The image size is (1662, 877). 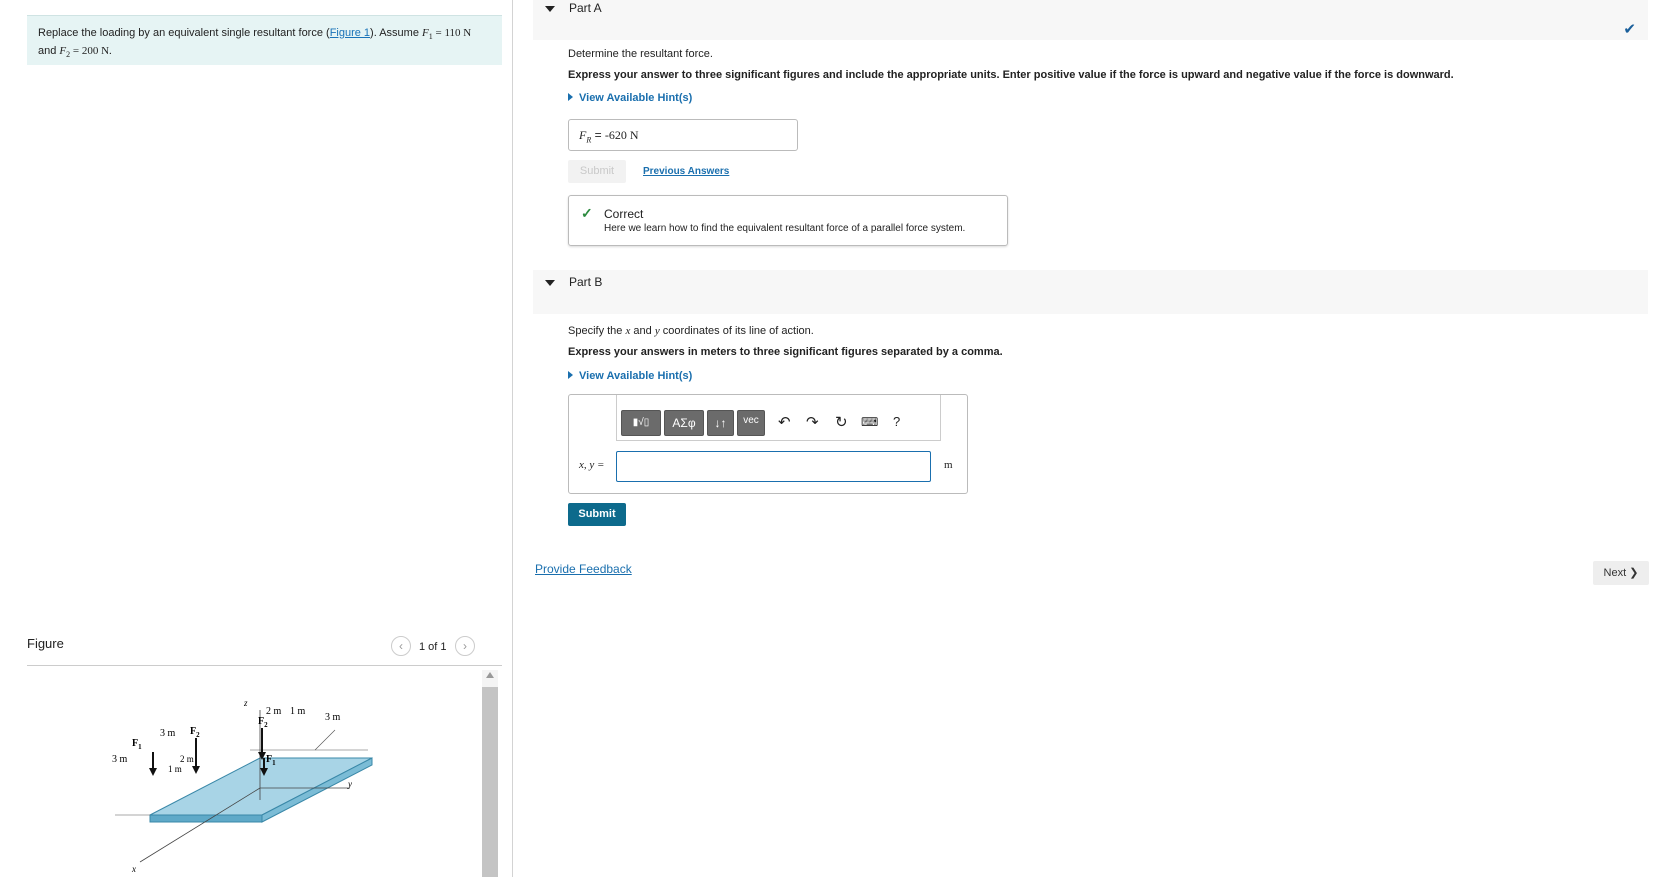 What do you see at coordinates (598, 135) in the screenshot?
I see `answer-equals: =` at bounding box center [598, 135].